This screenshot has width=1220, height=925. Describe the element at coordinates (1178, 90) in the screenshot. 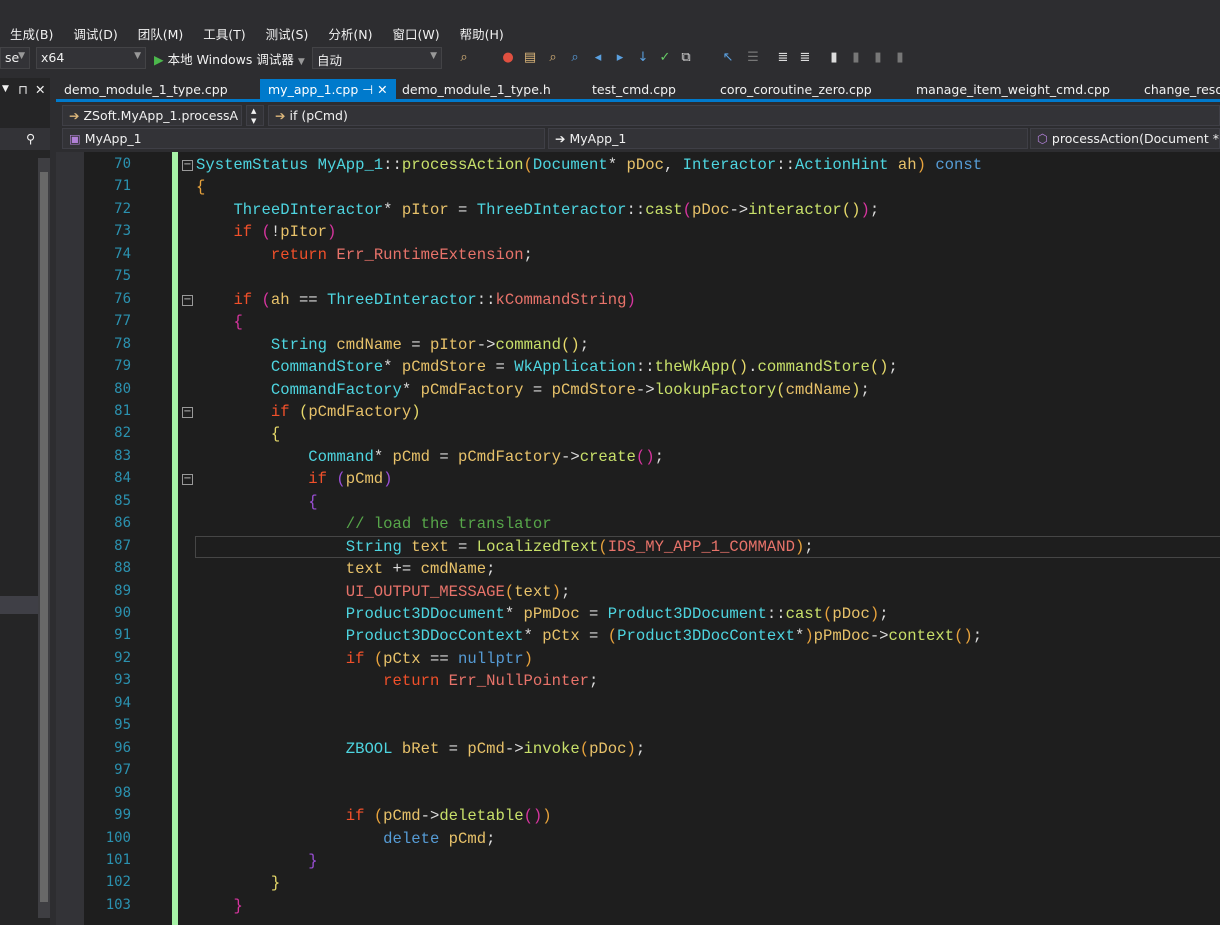

I see `tab-file: change_resol` at that location.